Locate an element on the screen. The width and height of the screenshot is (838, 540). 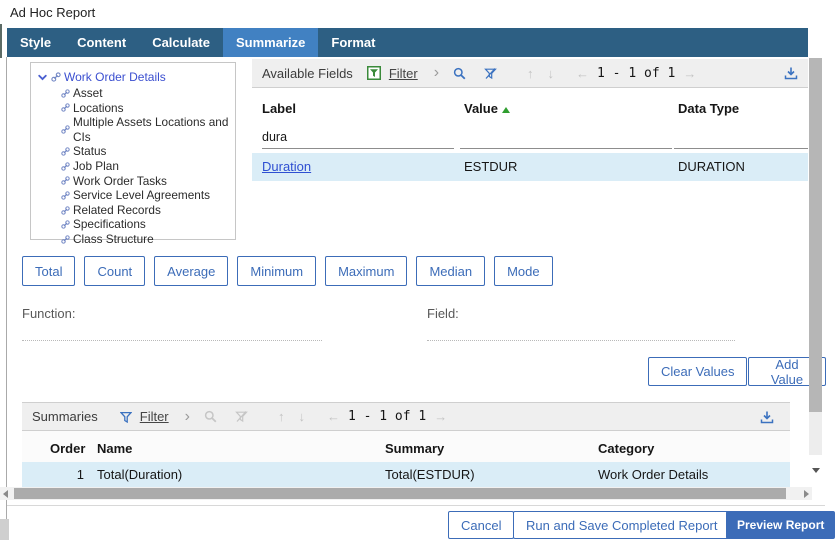
field-value-cell: ESTDUR is located at coordinates (491, 166).